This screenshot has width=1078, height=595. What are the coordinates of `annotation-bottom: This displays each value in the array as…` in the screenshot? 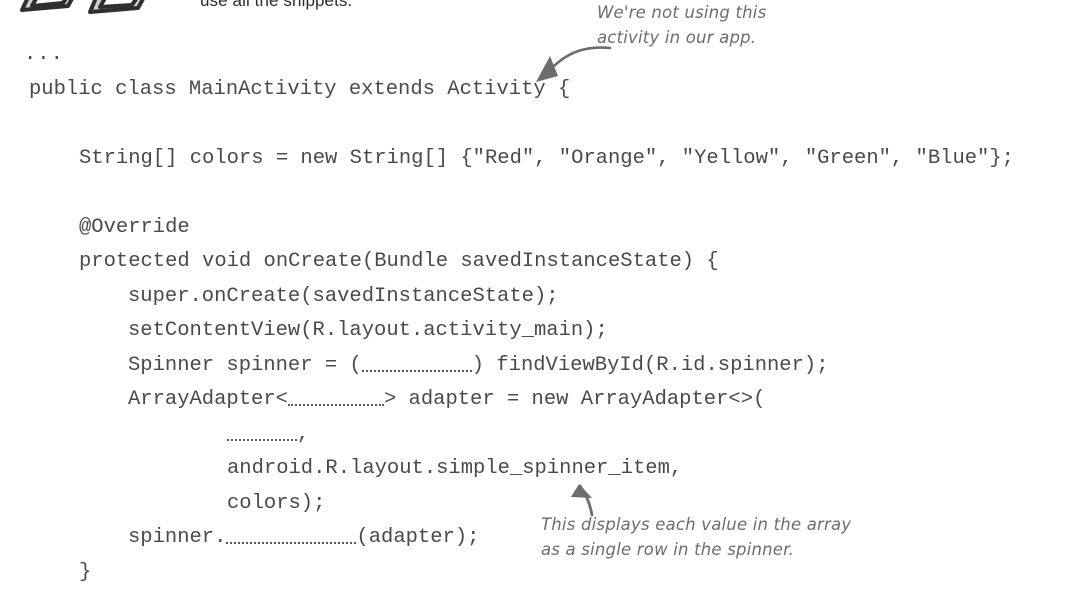 It's located at (696, 537).